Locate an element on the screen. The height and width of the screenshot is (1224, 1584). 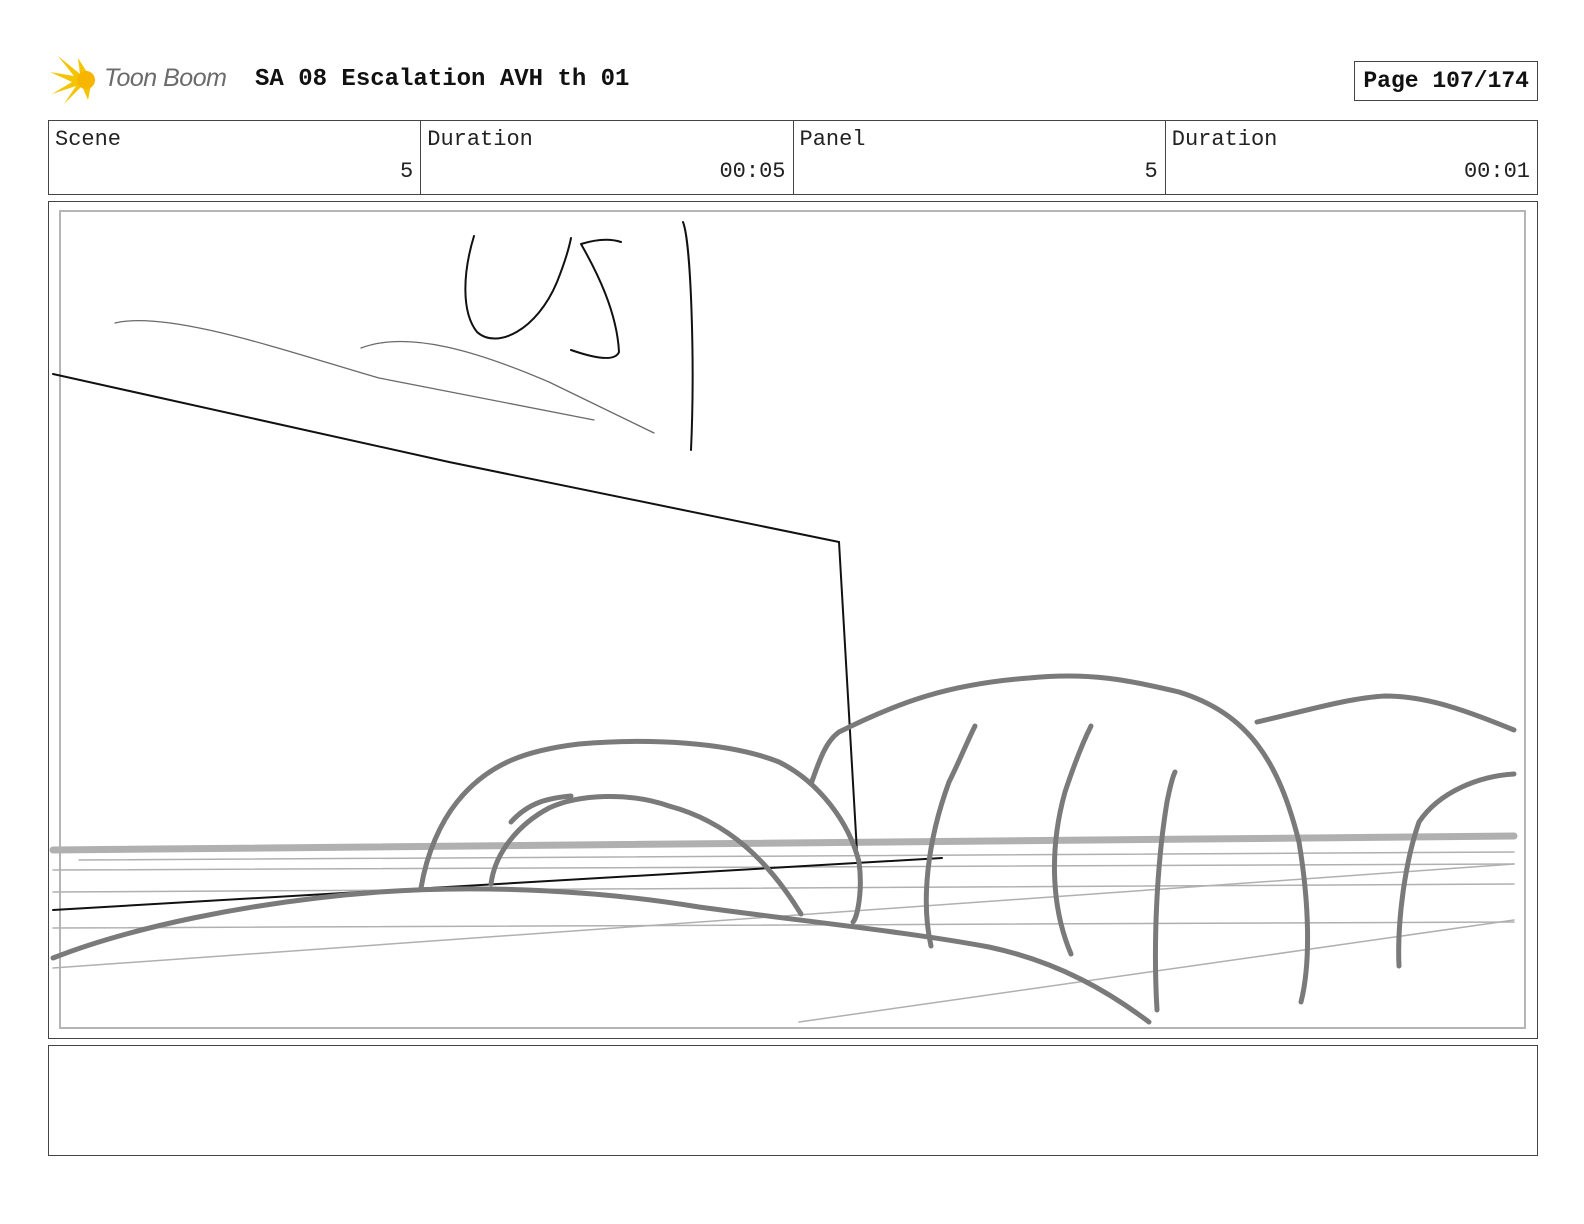
panel-label: Panel is located at coordinates (832, 139).